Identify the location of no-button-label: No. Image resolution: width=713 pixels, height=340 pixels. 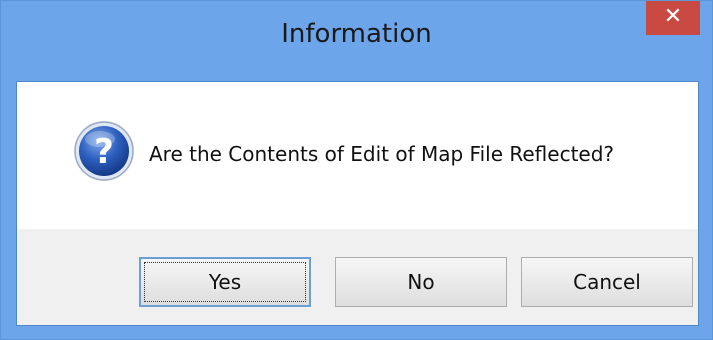
(421, 282).